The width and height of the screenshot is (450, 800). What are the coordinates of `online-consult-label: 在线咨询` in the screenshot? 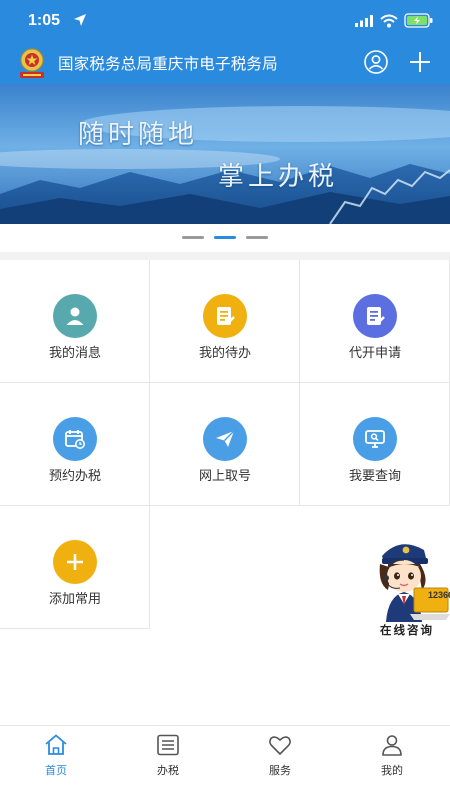 It's located at (407, 630).